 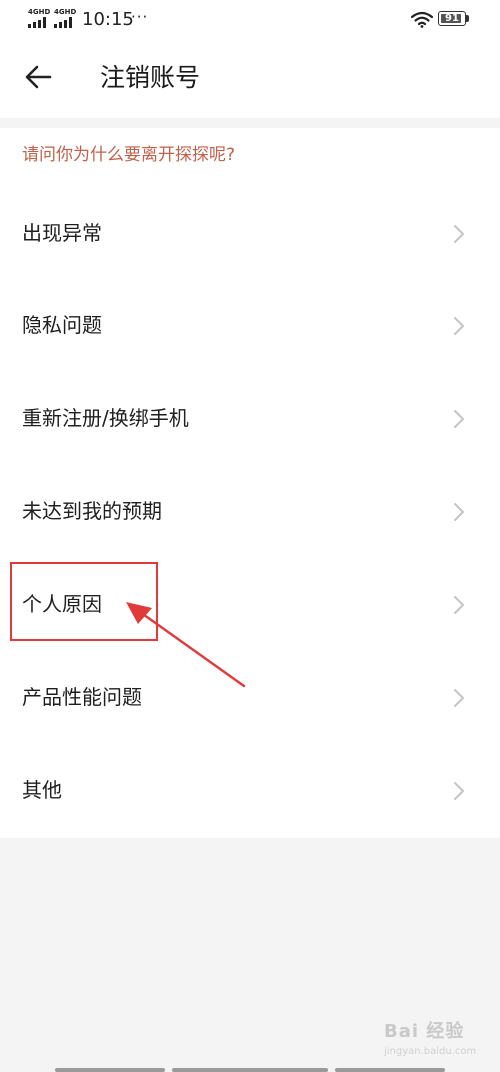 What do you see at coordinates (62, 325) in the screenshot?
I see `reason-label: 隐私问题` at bounding box center [62, 325].